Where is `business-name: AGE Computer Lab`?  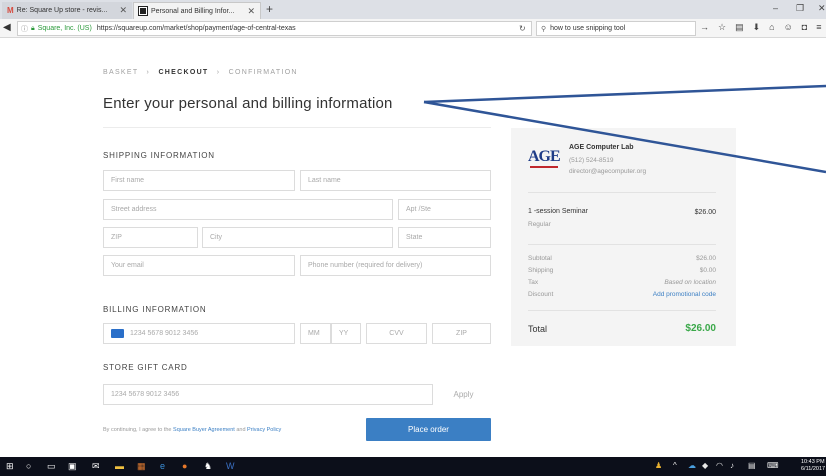
business-name: AGE Computer Lab is located at coordinates (601, 147).